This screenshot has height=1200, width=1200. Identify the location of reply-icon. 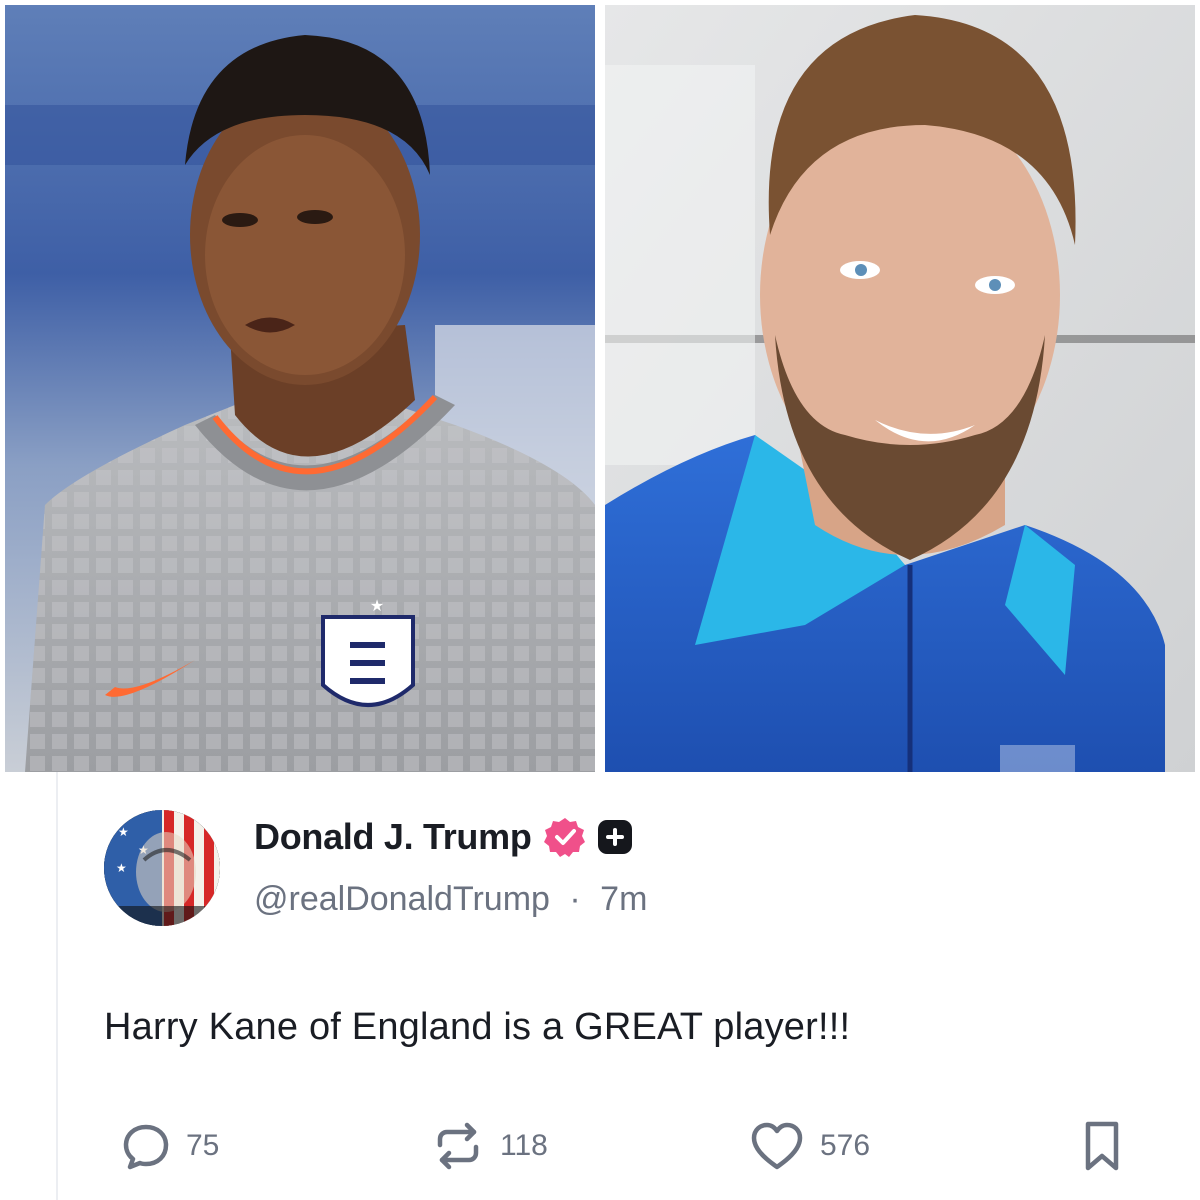
(146, 1147).